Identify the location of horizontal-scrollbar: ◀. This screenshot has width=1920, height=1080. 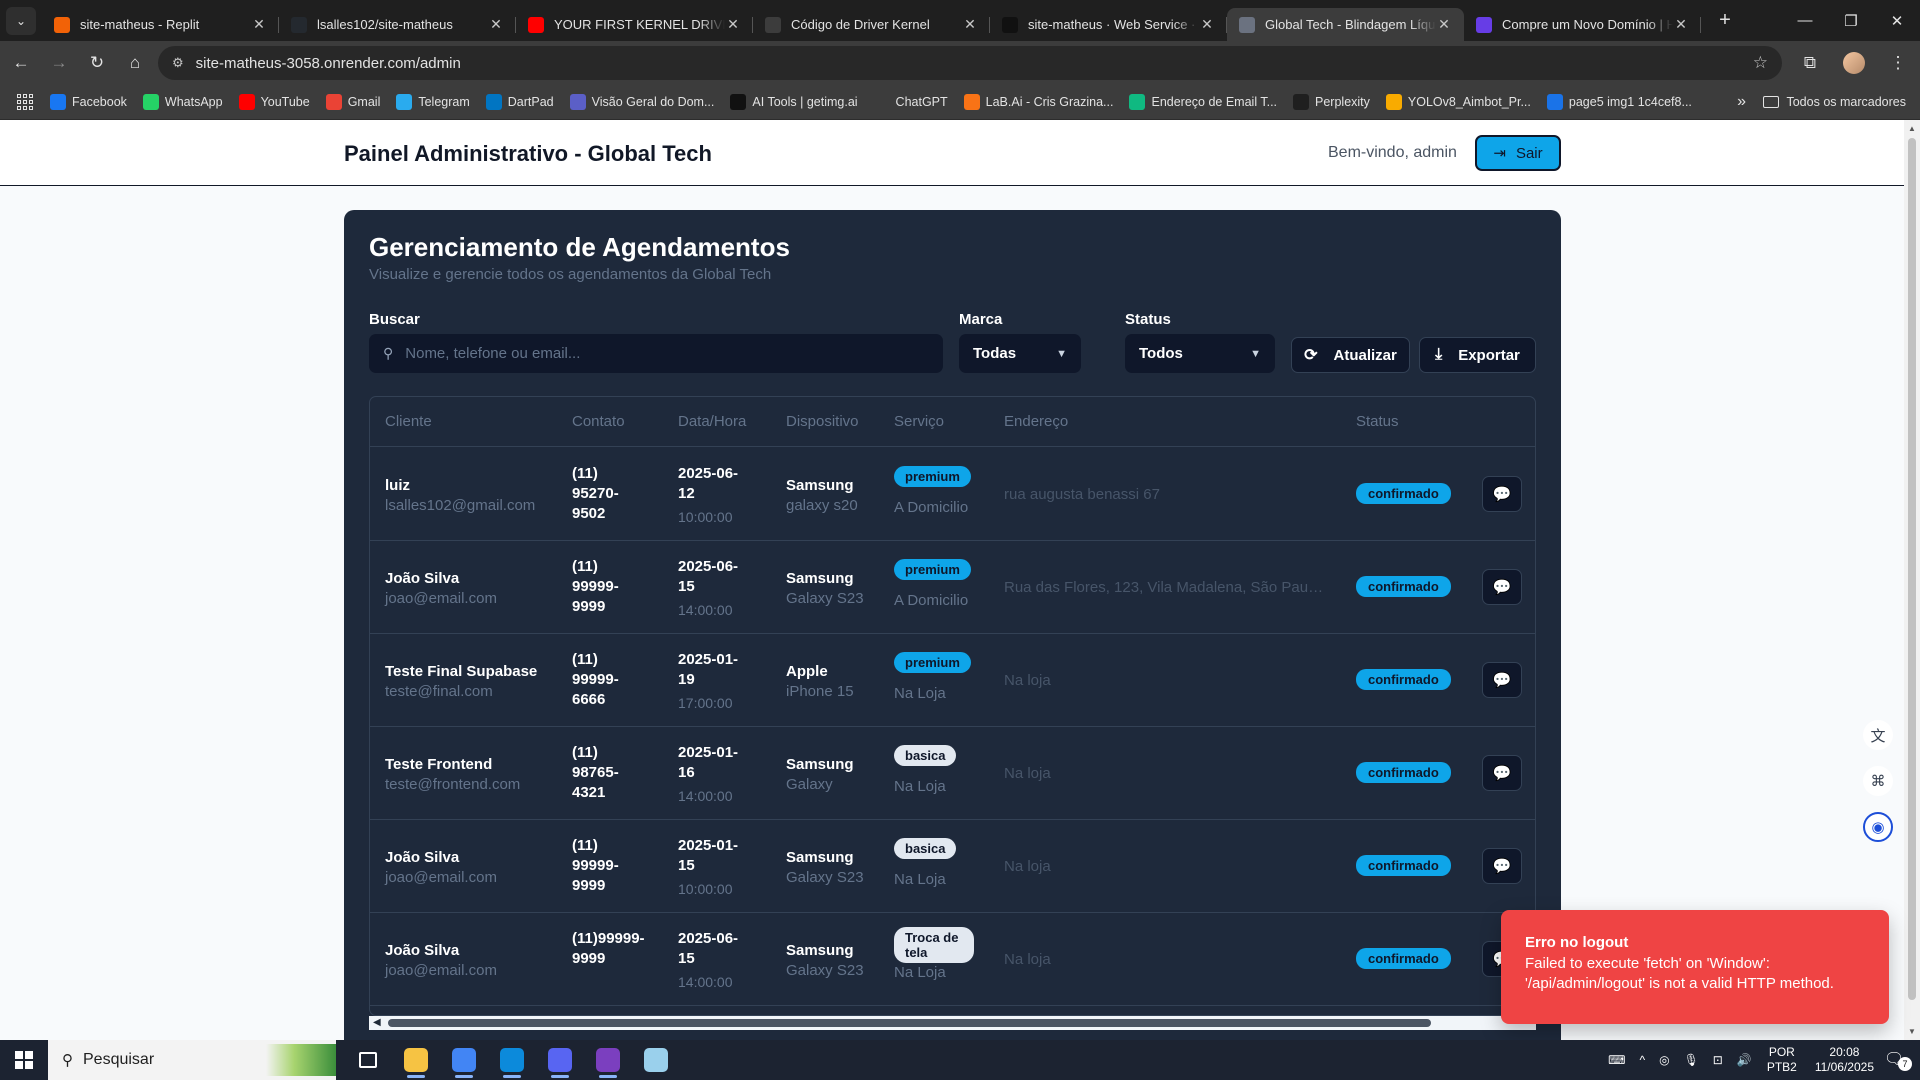
(952, 1023).